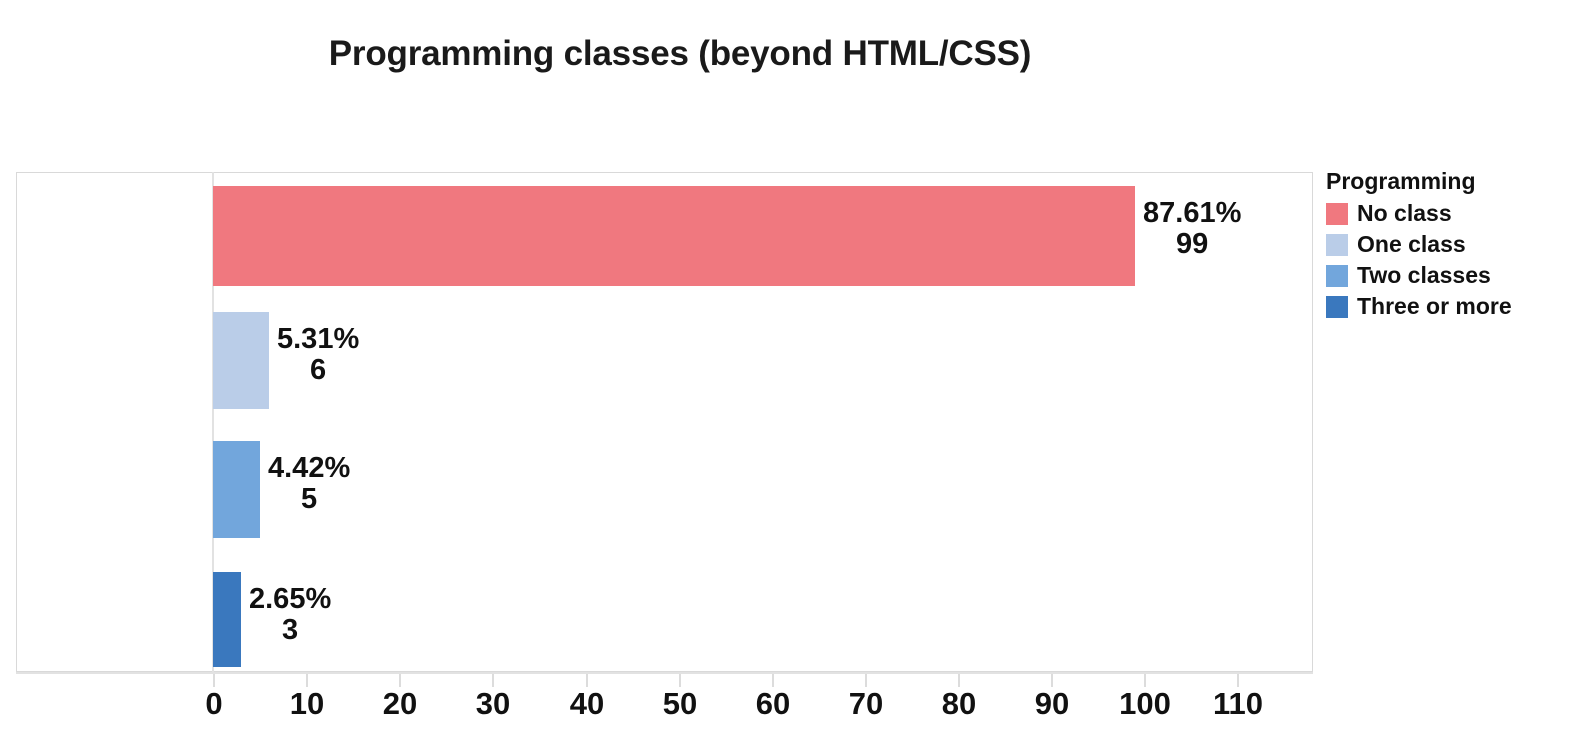  I want to click on bar-percent-label: 5.31%, so click(318, 339).